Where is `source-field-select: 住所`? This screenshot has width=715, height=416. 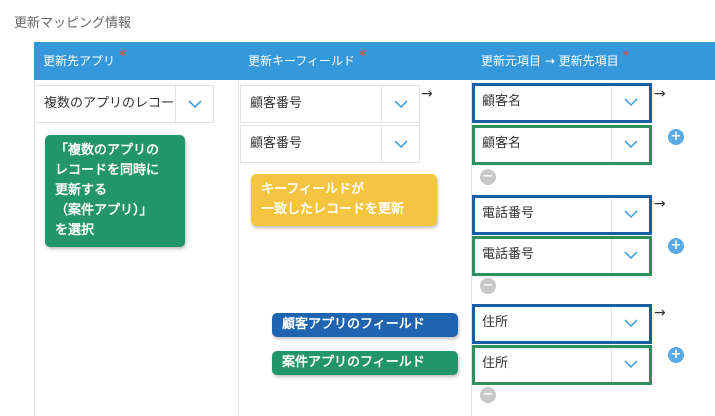 source-field-select: 住所 is located at coordinates (562, 324).